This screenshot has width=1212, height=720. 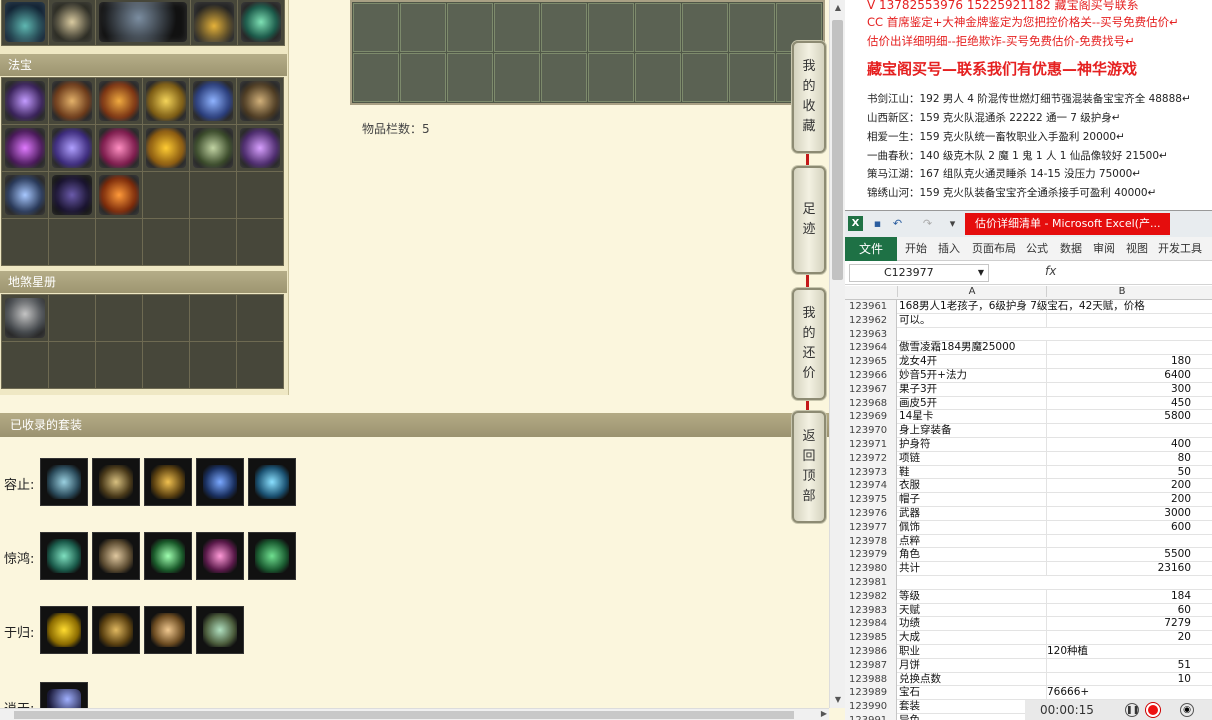 I want to click on row-number: 123980, so click(x=871, y=569).